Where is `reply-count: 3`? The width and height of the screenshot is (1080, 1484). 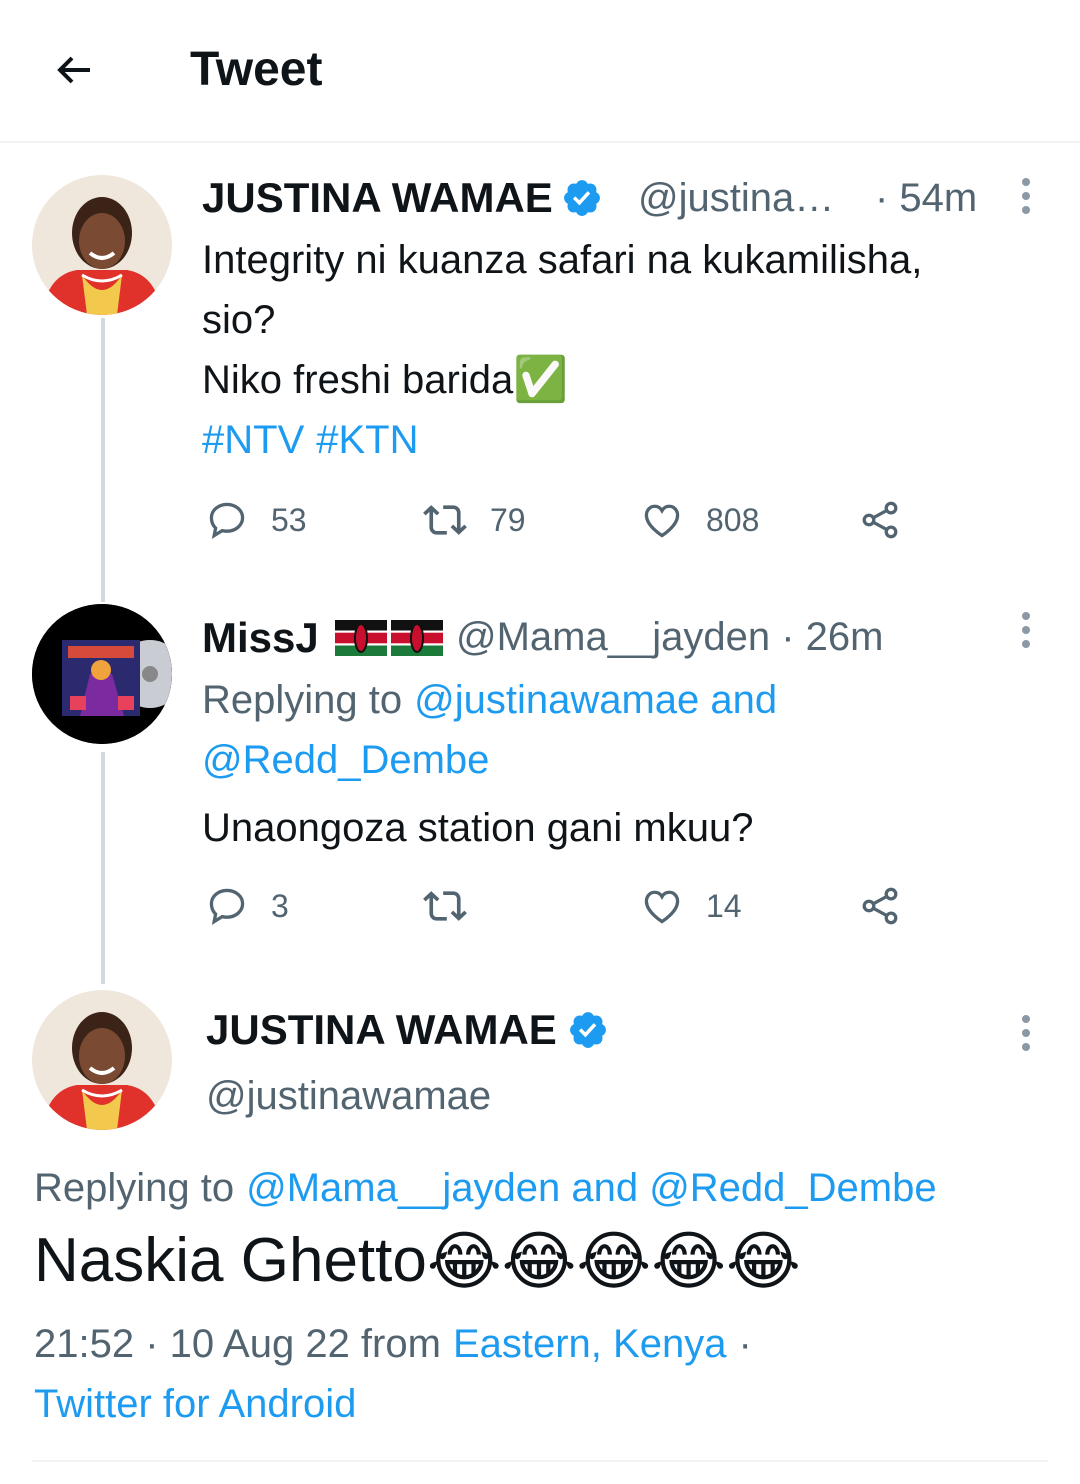 reply-count: 3 is located at coordinates (280, 905).